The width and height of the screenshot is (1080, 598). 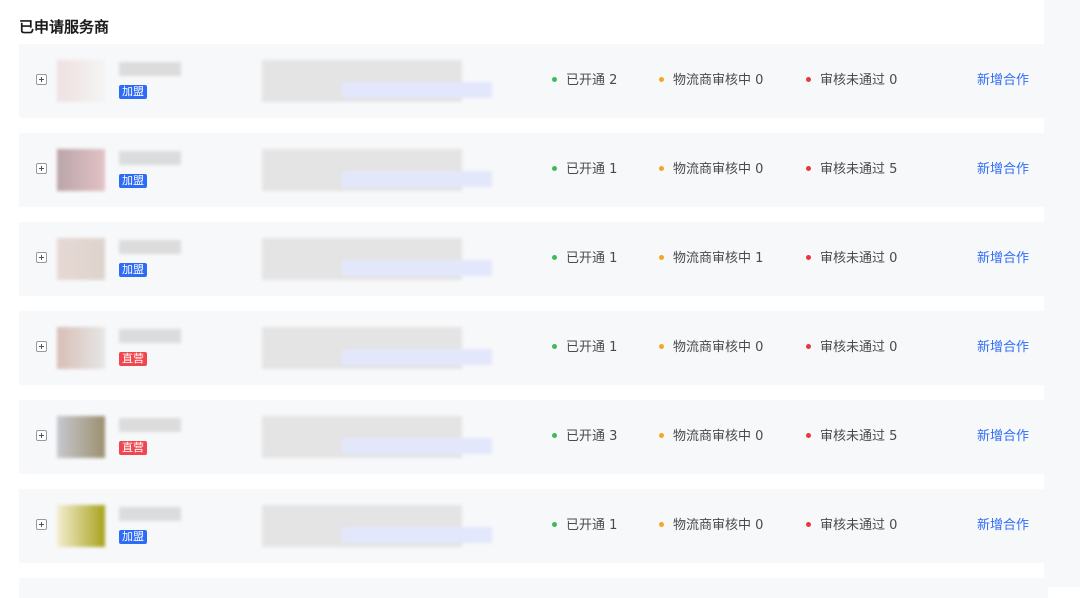 What do you see at coordinates (533, 526) in the screenshot?
I see `provider-card: 加盟 已开通 1 物流商审核中 0 审核未通过 0 新增合作` at bounding box center [533, 526].